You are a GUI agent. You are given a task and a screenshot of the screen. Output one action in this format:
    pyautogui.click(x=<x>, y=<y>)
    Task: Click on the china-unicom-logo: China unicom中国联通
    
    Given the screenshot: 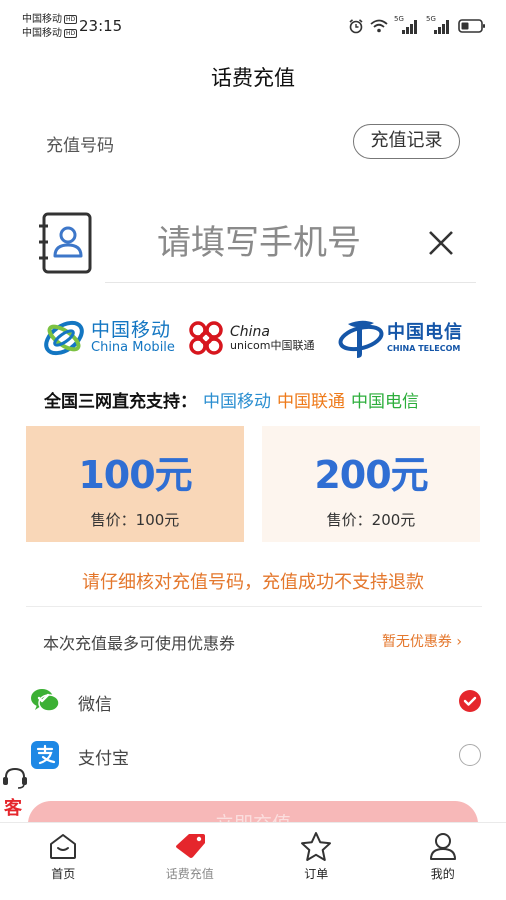 What is the action you would take?
    pyautogui.click(x=255, y=338)
    